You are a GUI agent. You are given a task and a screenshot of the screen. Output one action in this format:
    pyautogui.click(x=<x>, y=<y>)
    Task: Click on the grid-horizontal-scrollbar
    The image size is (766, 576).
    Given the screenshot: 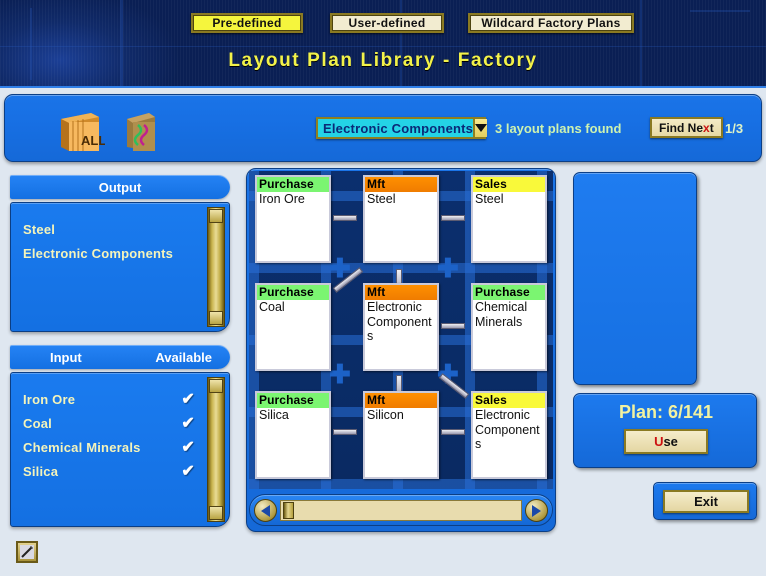 What is the action you would take?
    pyautogui.click(x=401, y=510)
    